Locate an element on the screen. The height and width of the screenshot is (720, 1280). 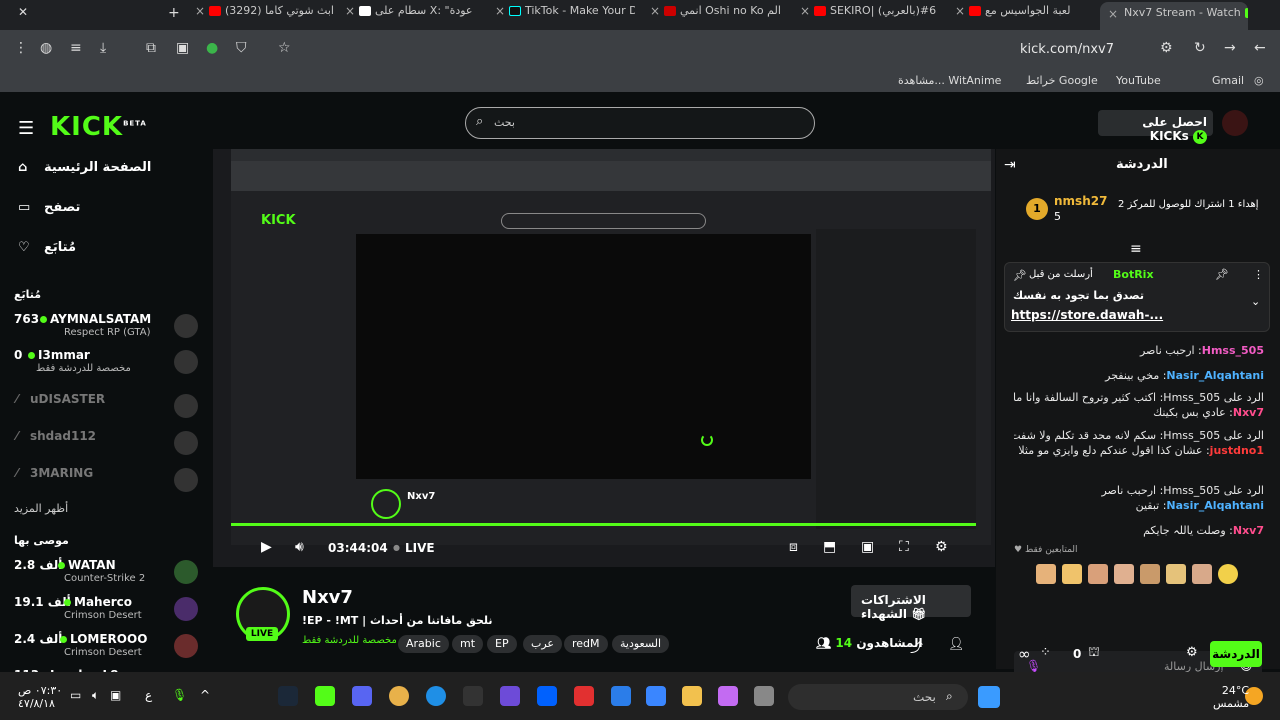
reload-icon: ↻ is located at coordinates (1200, 48).